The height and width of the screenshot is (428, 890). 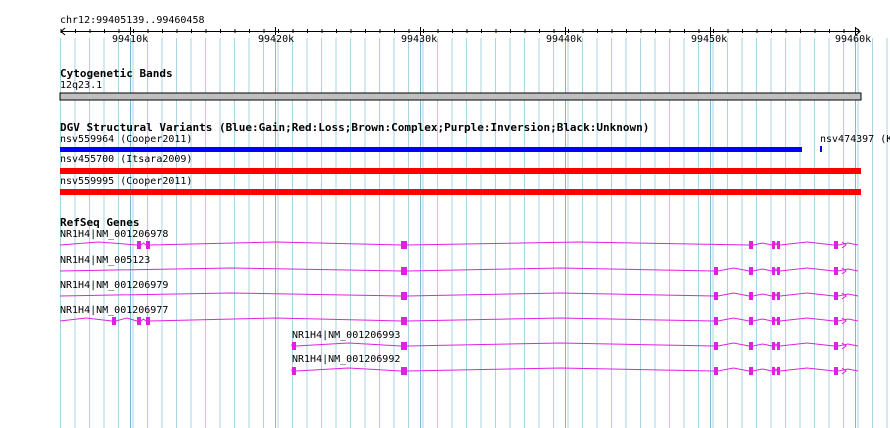 What do you see at coordinates (460, 96) in the screenshot?
I see `cytoband-bar` at bounding box center [460, 96].